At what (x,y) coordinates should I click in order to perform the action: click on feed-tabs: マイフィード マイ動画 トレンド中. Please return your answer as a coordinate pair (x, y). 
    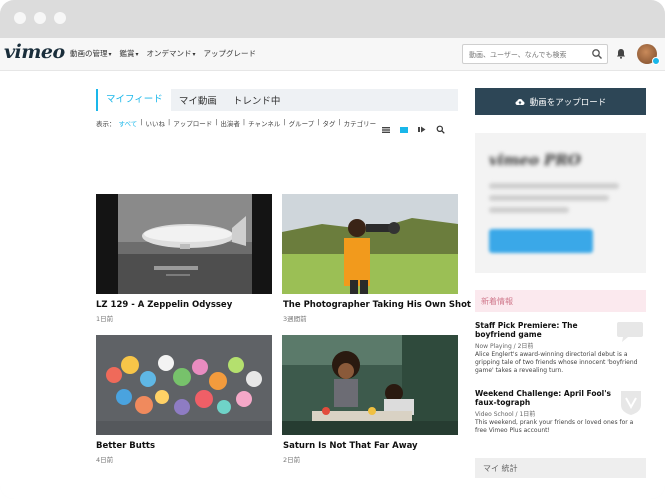
    Looking at the image, I should click on (277, 100).